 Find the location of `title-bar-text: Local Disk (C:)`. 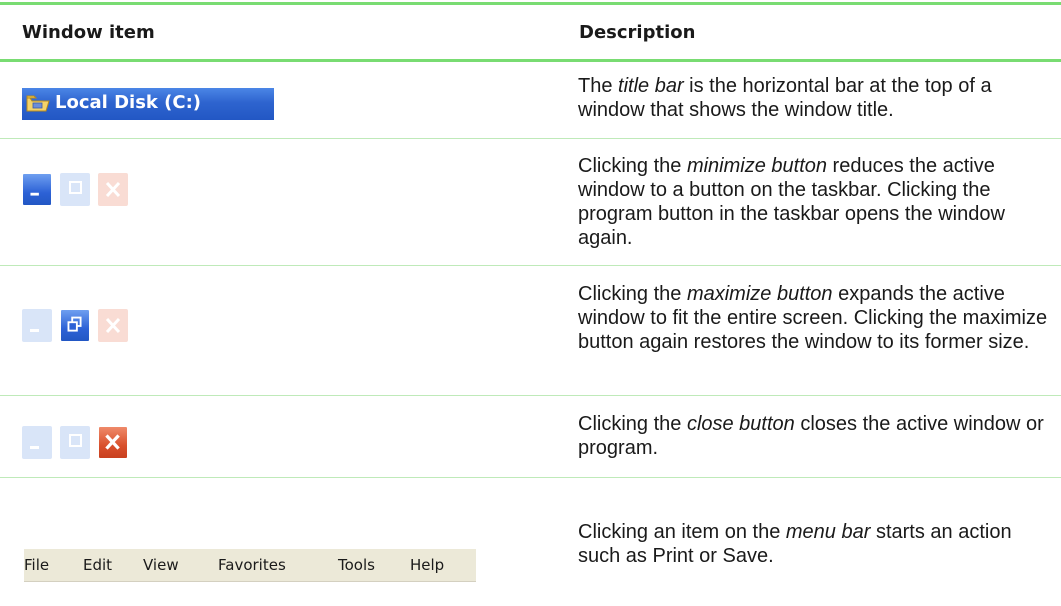

title-bar-text: Local Disk (C:) is located at coordinates (128, 102).